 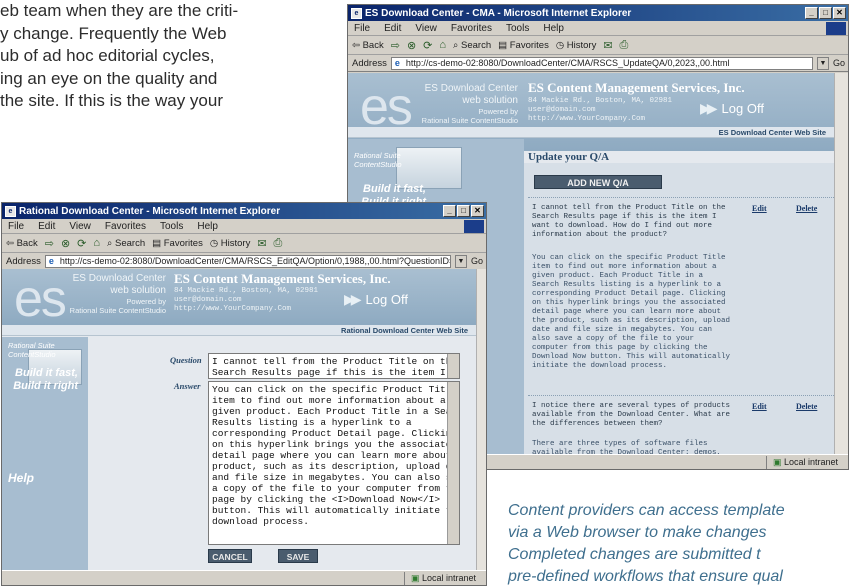 I want to click on save-button: SAVE, so click(x=298, y=556).